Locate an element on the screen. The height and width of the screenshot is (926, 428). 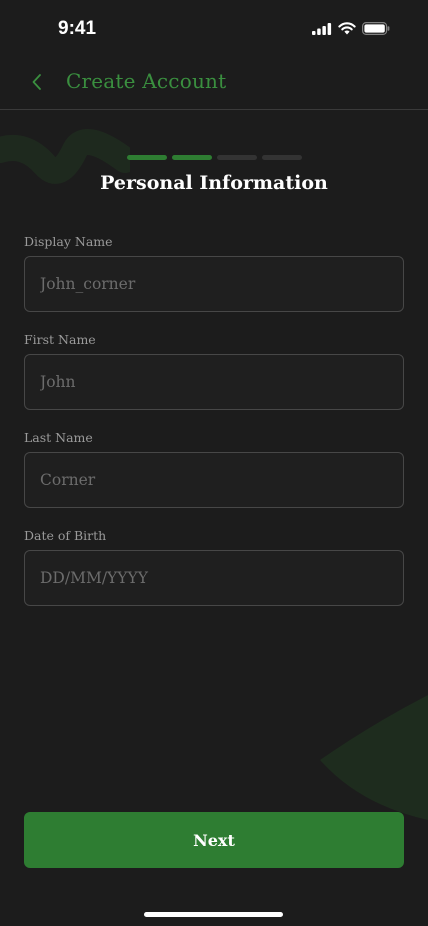
home-indicator is located at coordinates (213, 914).